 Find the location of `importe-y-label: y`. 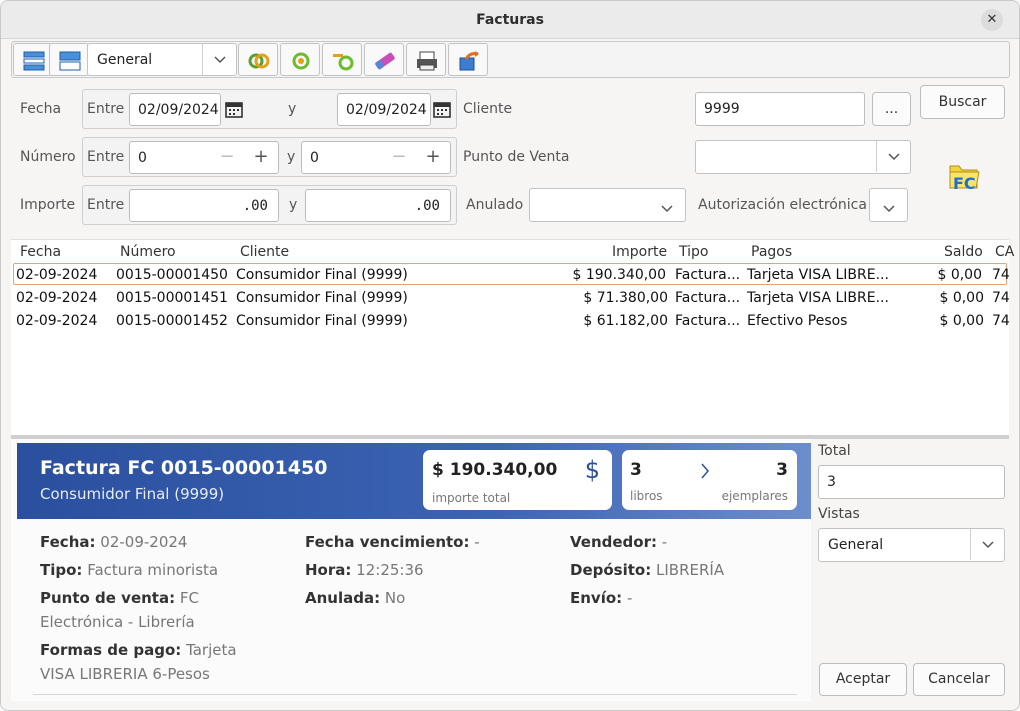

importe-y-label: y is located at coordinates (293, 205).